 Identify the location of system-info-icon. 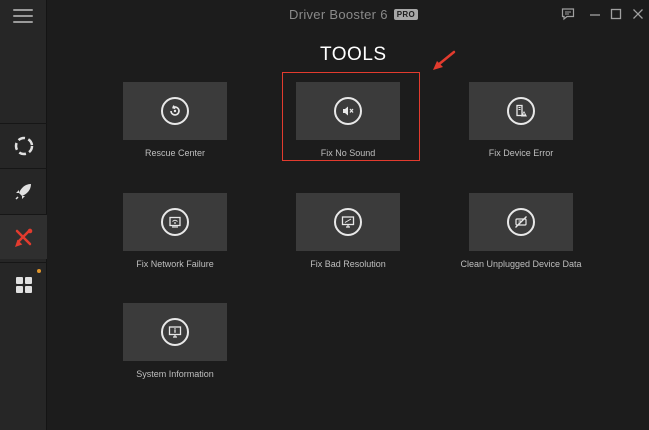
(175, 332).